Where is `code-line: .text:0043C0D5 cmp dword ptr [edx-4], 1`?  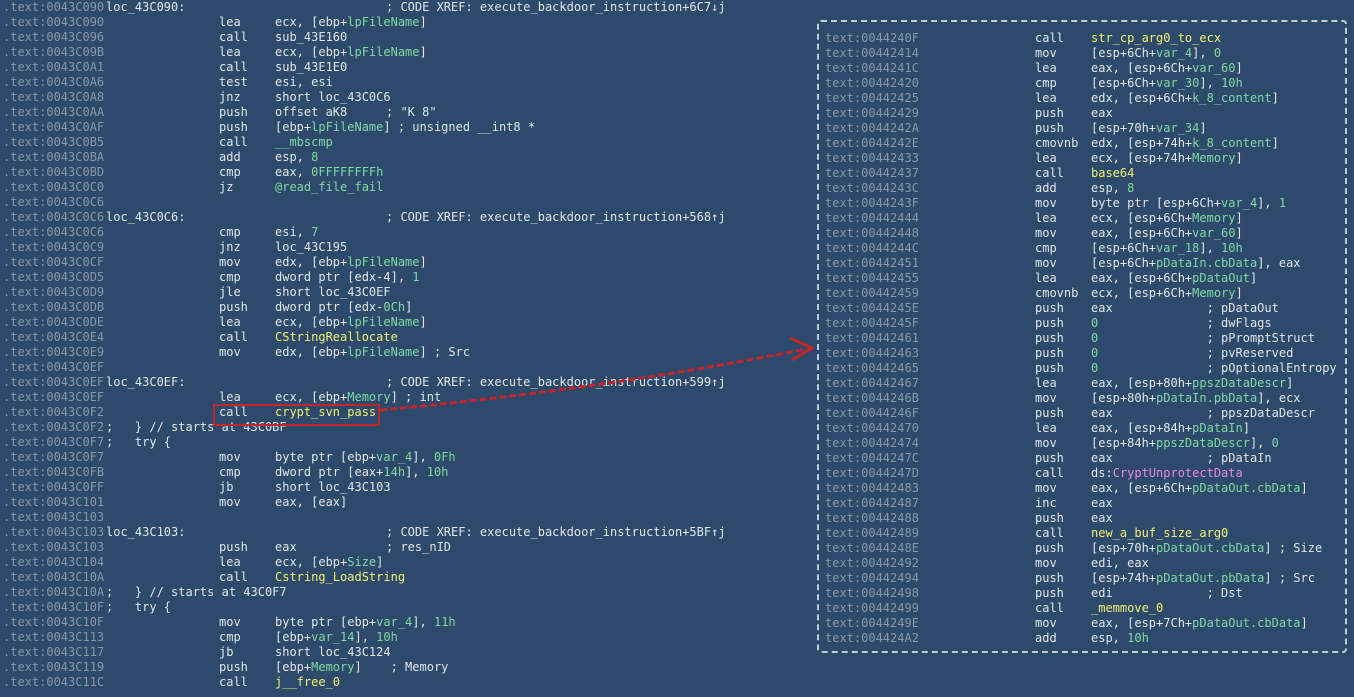
code-line: .text:0043C0D5 cmp dword ptr [edx-4], 1 is located at coordinates (406, 277).